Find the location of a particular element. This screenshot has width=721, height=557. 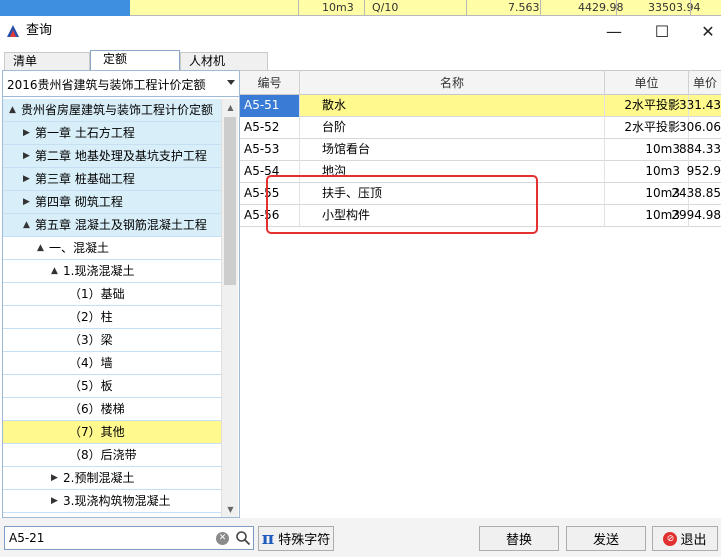

tree-node: ▲ 第五章 混凝土及钢筋混凝土工程 is located at coordinates (112, 225).